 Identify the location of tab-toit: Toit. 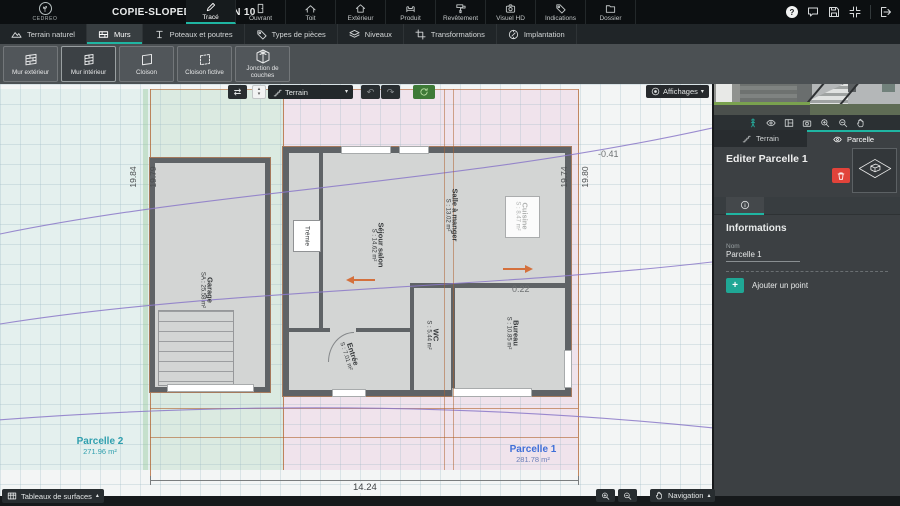
(311, 12).